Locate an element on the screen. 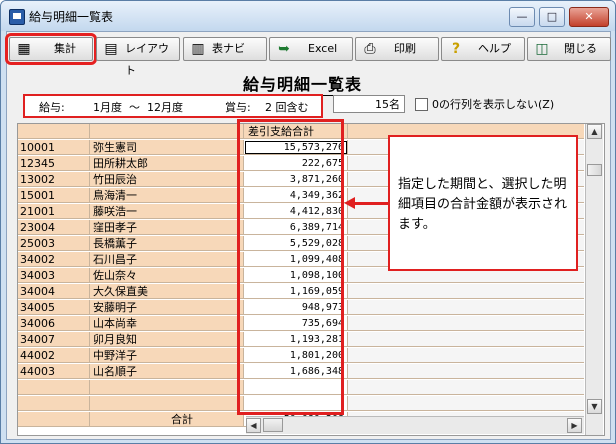 Image resolution: width=616 pixels, height=444 pixels. minimize-button: — is located at coordinates (522, 17).